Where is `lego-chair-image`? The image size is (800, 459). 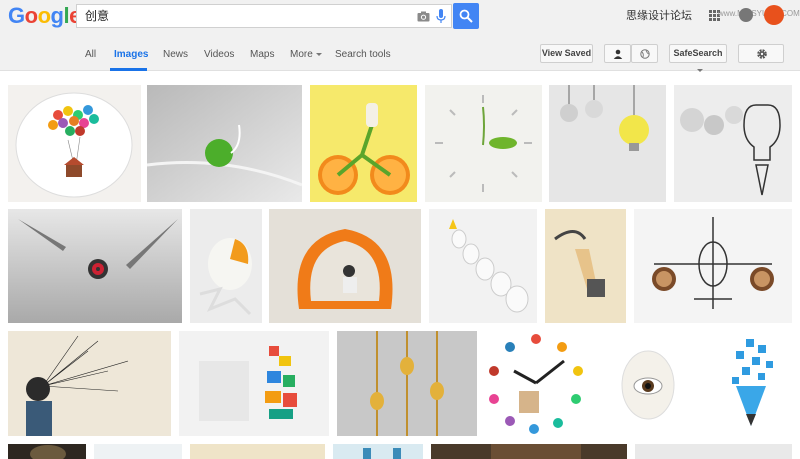 lego-chair-image is located at coordinates (254, 383).